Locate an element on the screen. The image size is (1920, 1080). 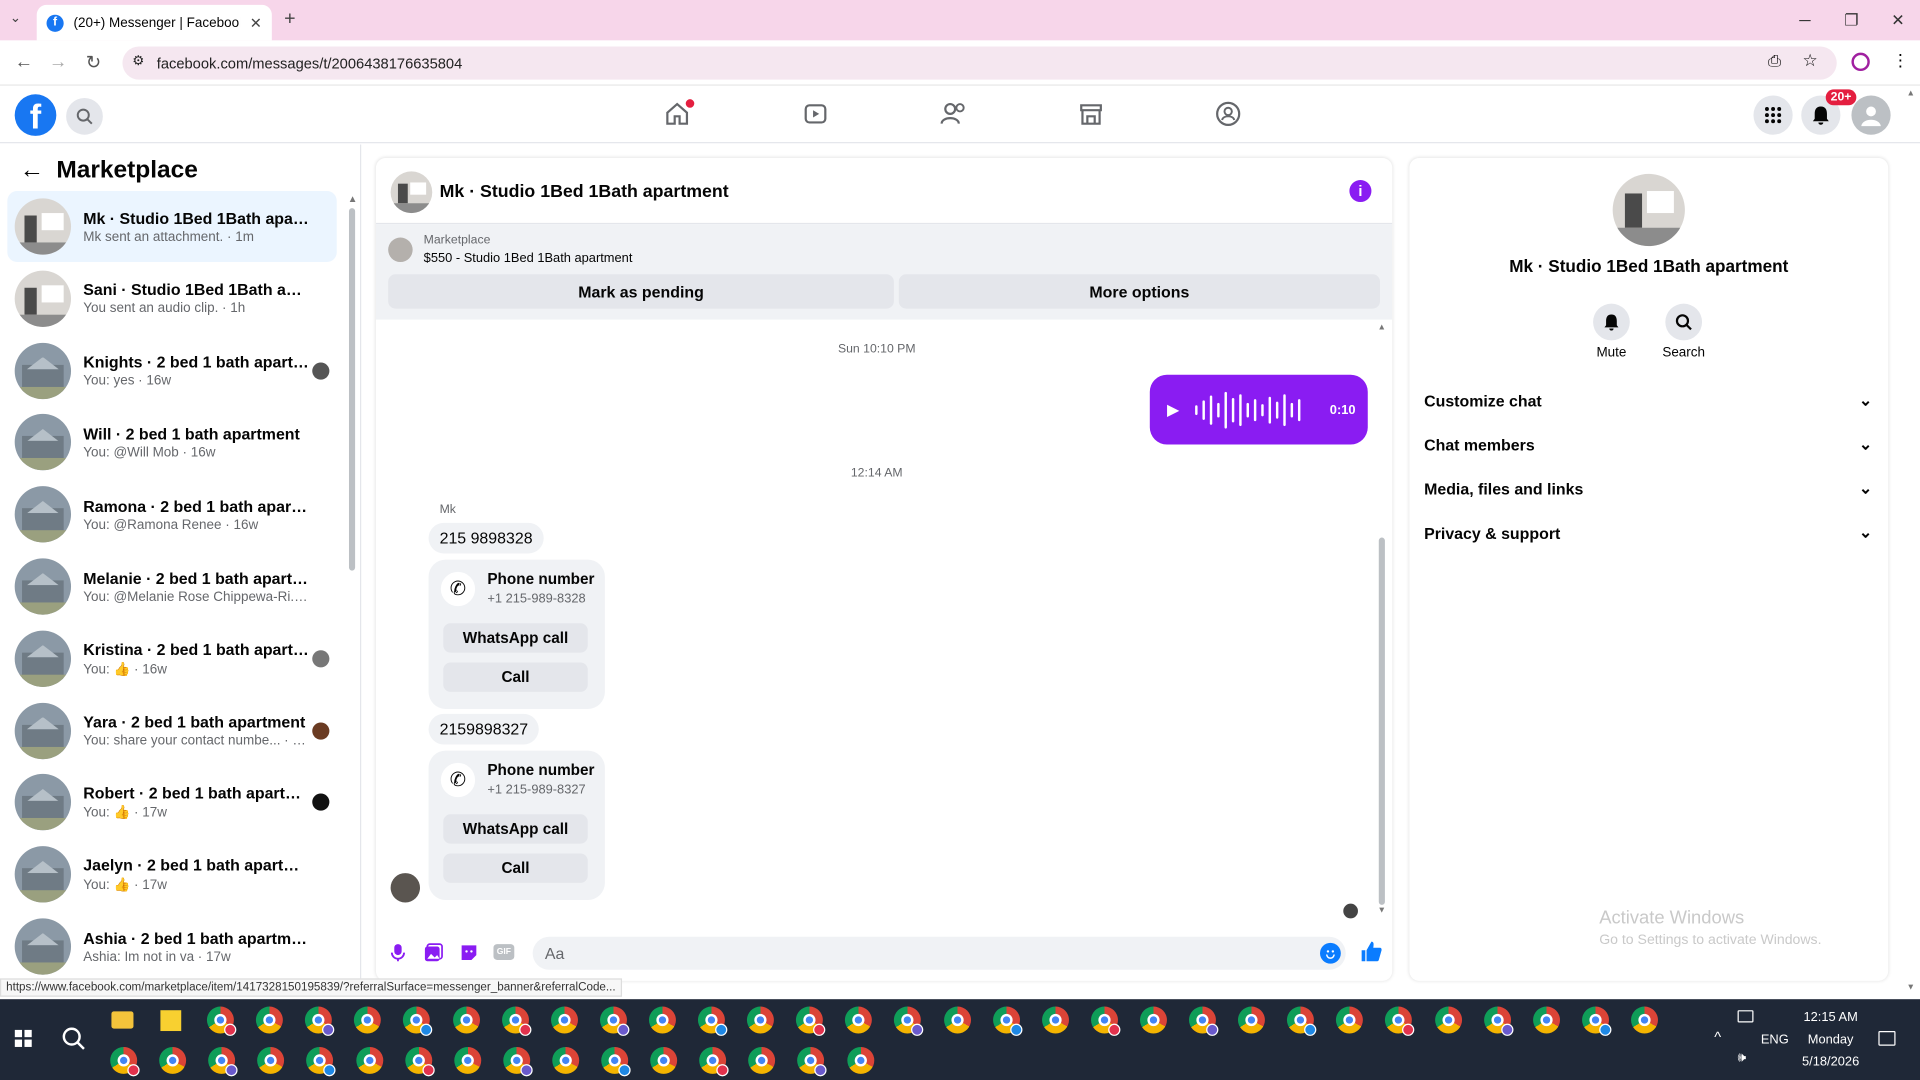
home-icon is located at coordinates (678, 114).